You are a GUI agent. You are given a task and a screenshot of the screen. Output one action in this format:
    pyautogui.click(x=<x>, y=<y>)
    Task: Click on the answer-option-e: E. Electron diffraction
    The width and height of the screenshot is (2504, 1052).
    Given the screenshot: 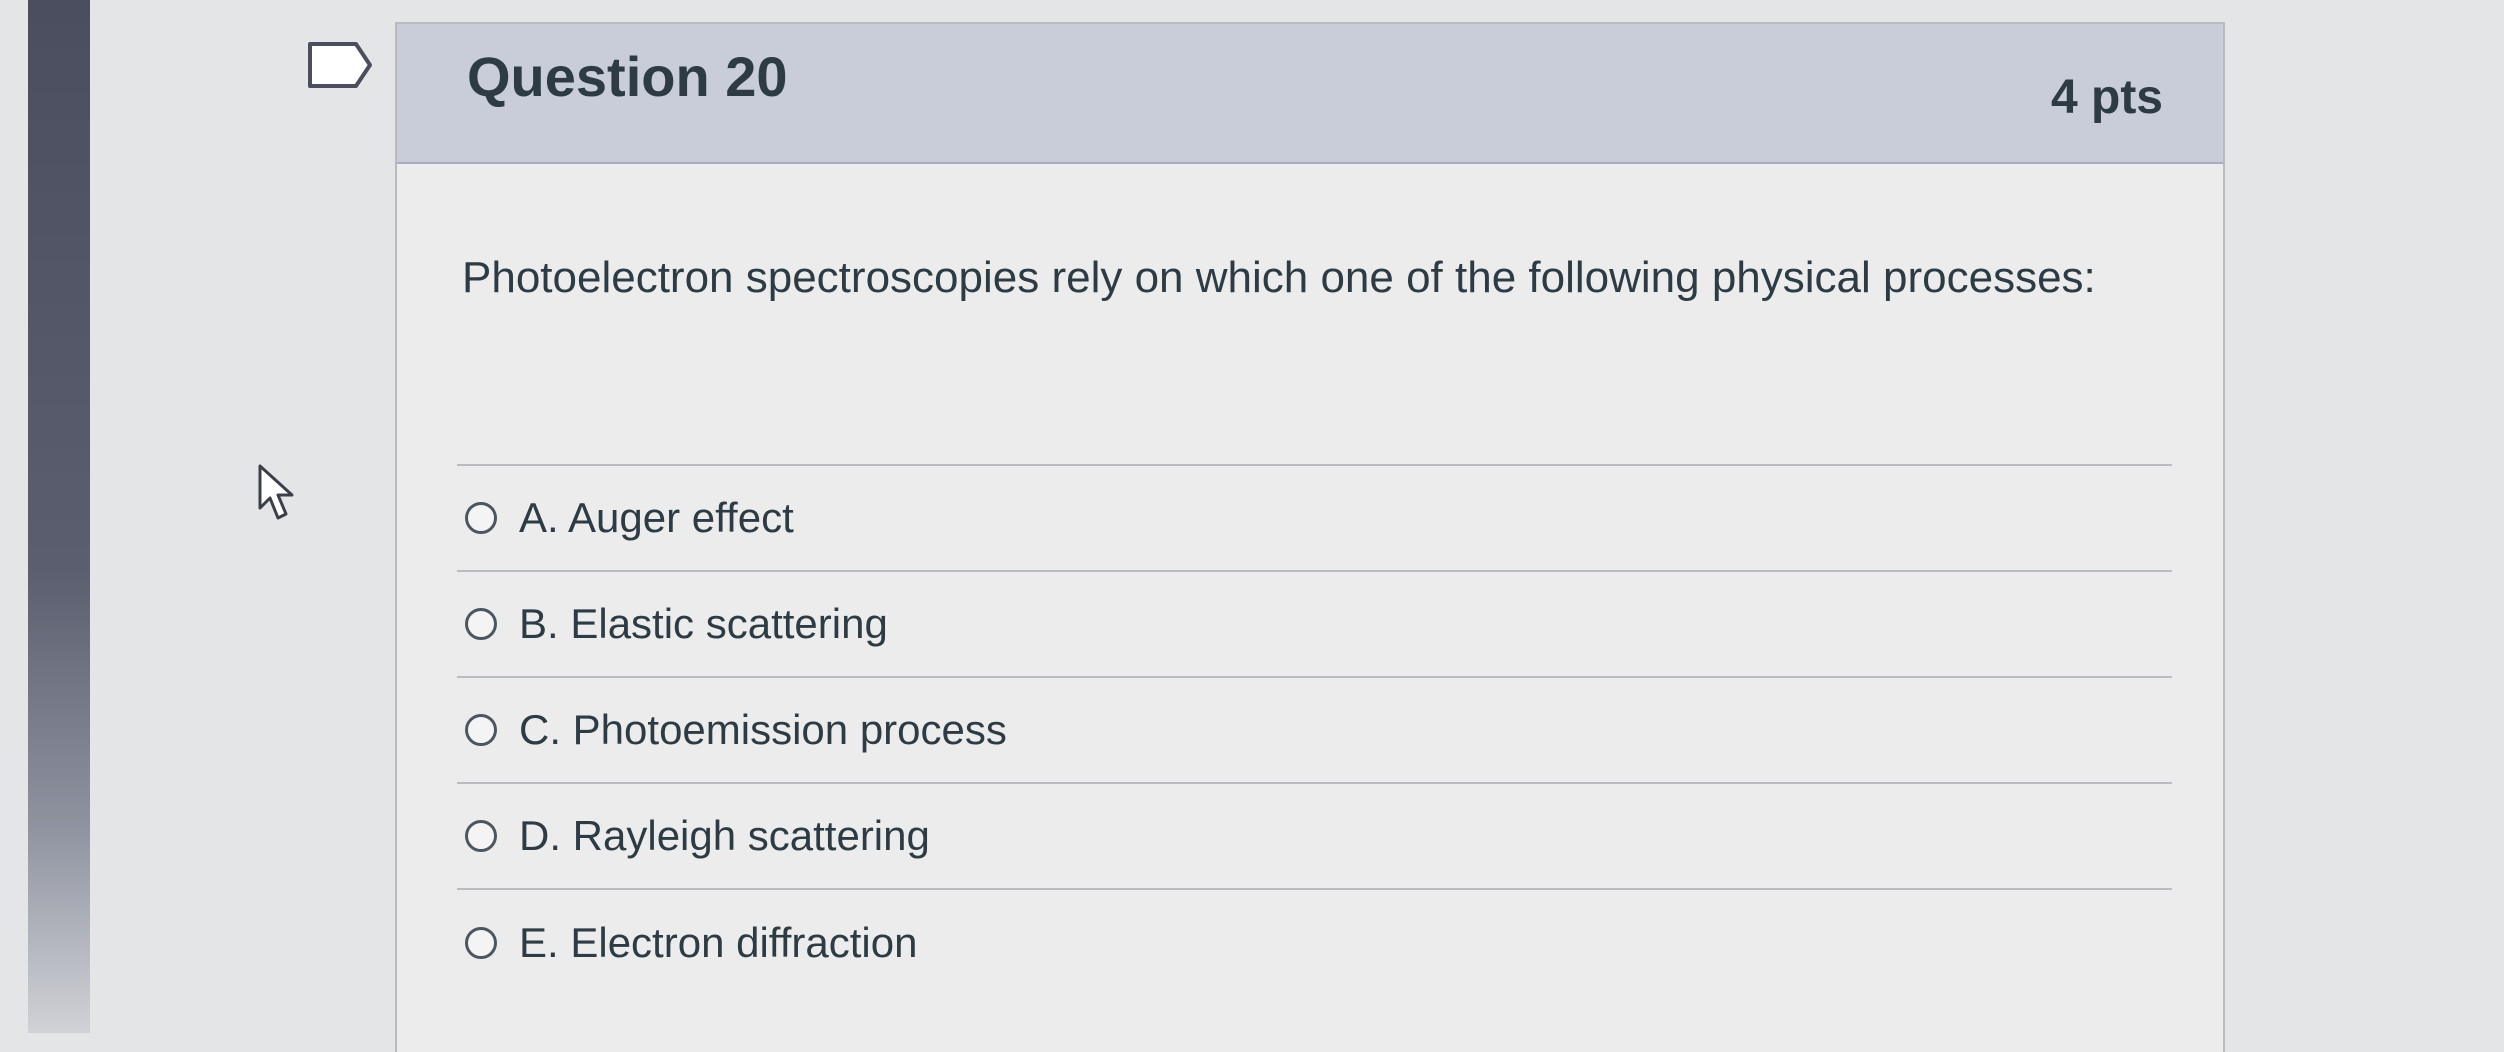 What is the action you would take?
    pyautogui.click(x=1314, y=943)
    